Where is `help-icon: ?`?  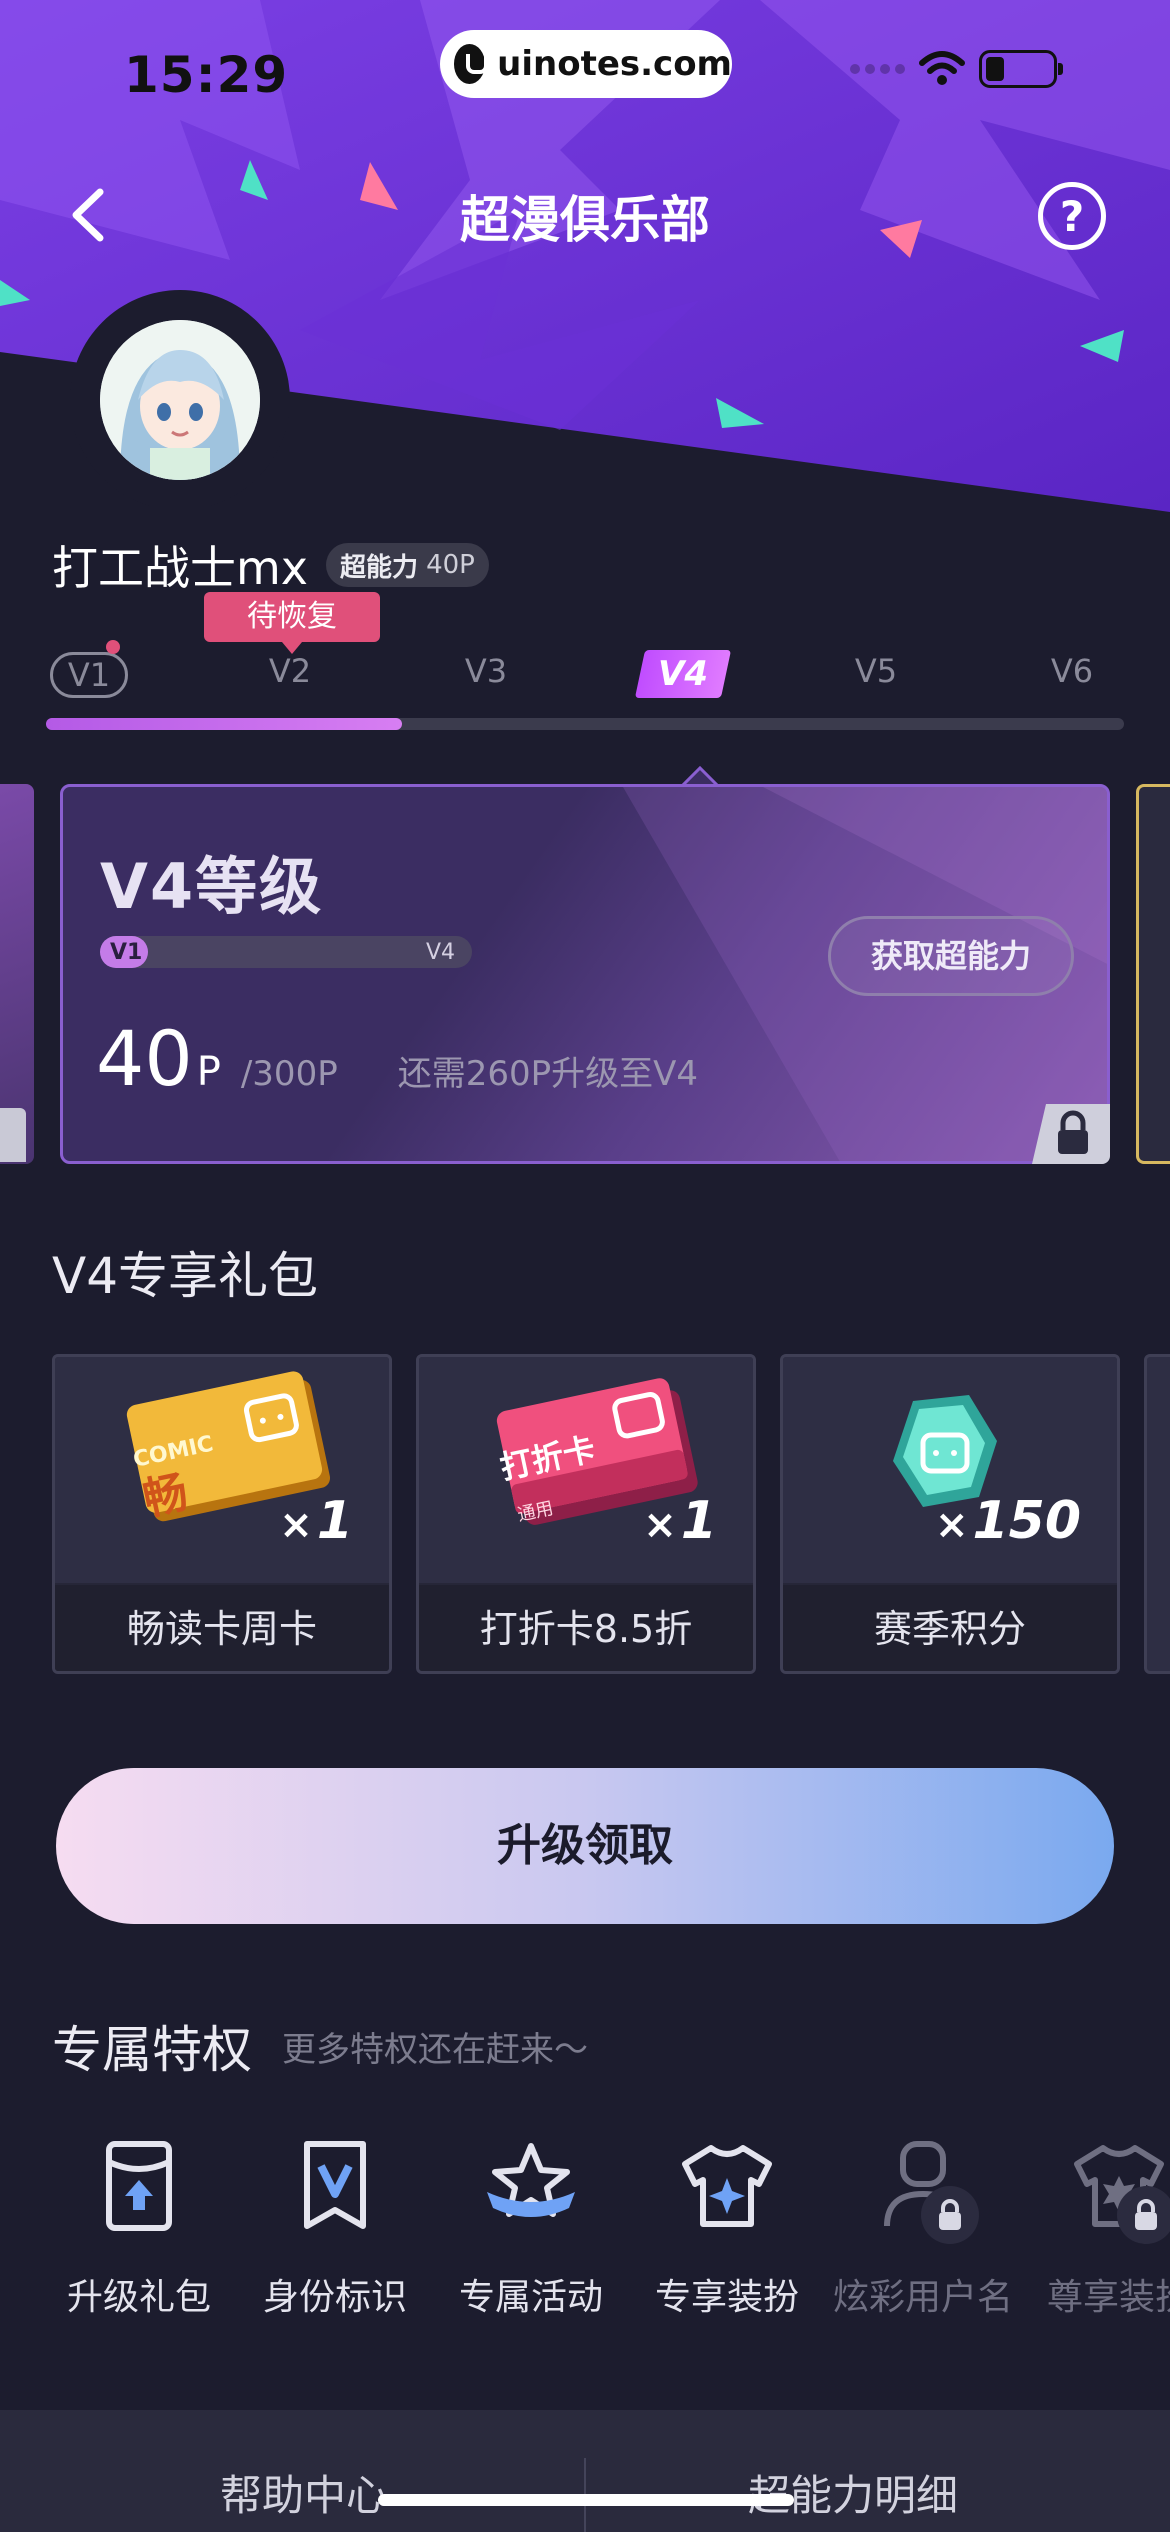
help-icon: ? is located at coordinates (1072, 216).